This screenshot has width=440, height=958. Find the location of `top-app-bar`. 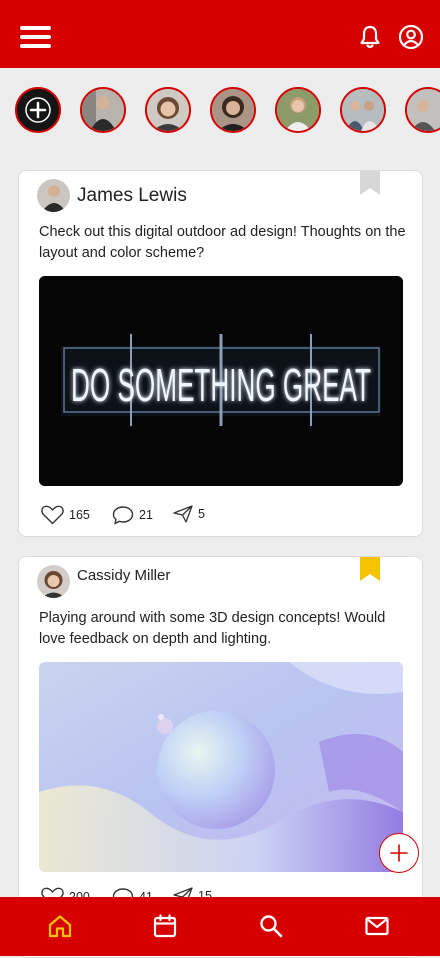

top-app-bar is located at coordinates (220, 34).